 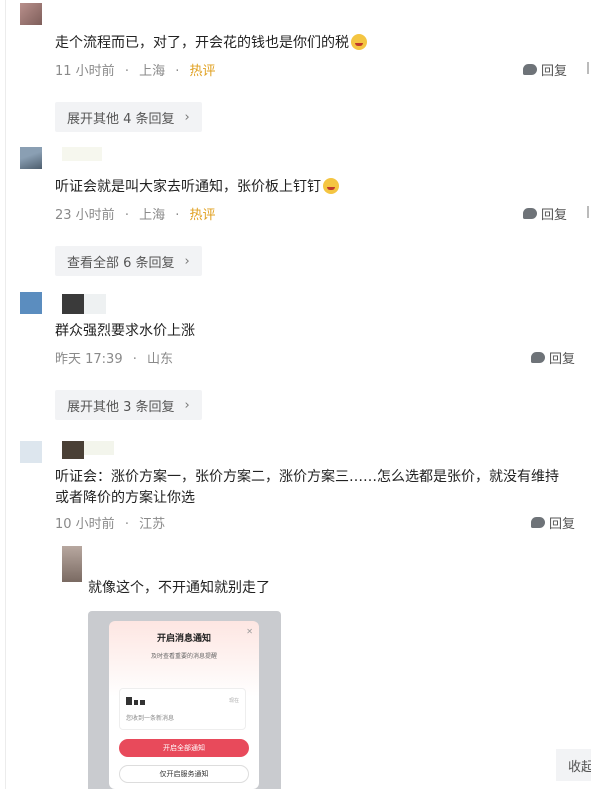 I want to click on modal-title: 开启消息通知, so click(x=183, y=639).